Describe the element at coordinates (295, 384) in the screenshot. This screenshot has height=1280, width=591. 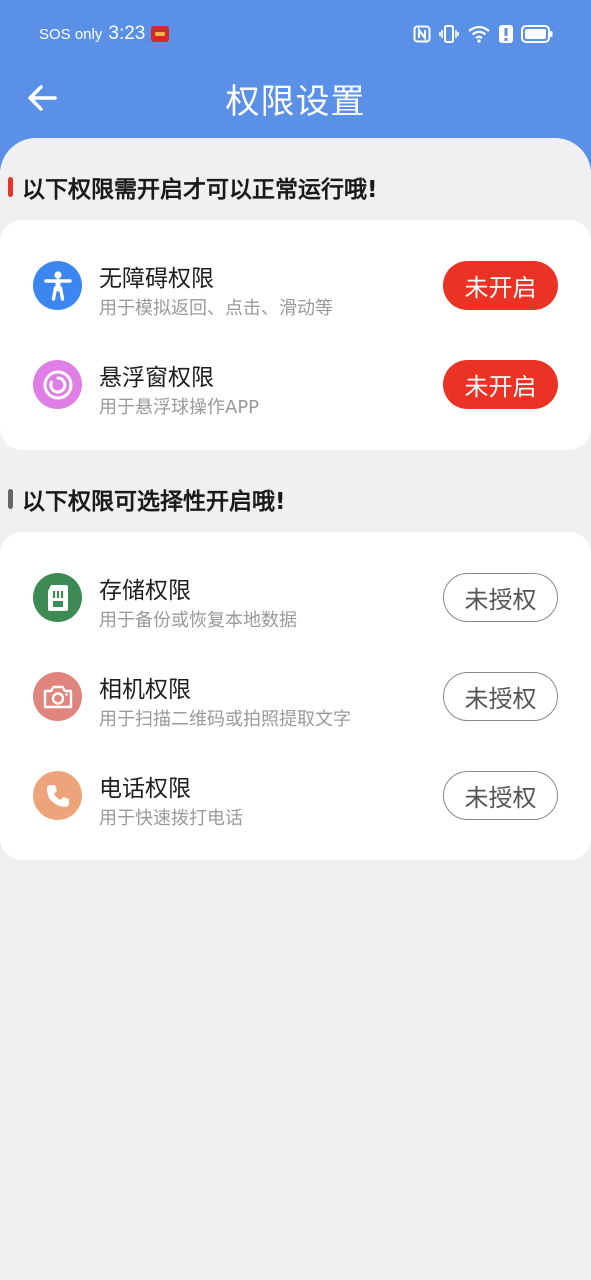
I see `list-item-floating-window: 悬浮窗权限 用于悬浮球操作APP 未开启` at that location.